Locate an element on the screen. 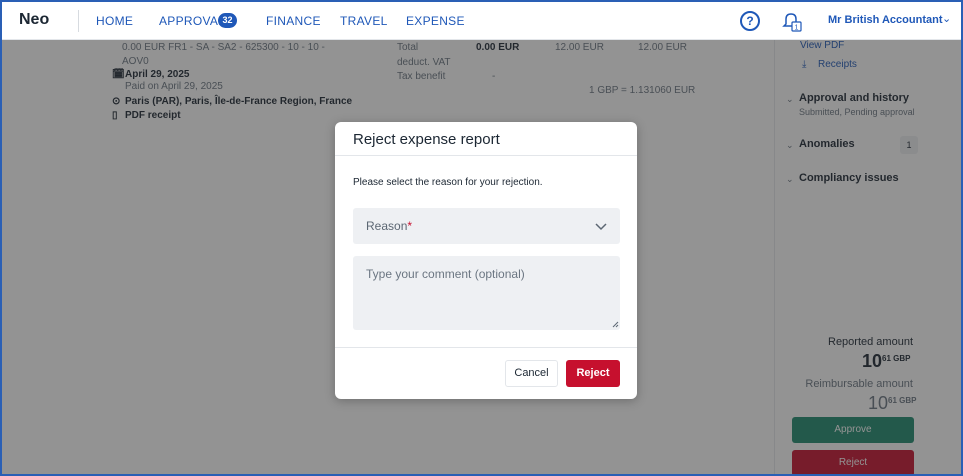  nav-finance: FINANCE is located at coordinates (293, 21).